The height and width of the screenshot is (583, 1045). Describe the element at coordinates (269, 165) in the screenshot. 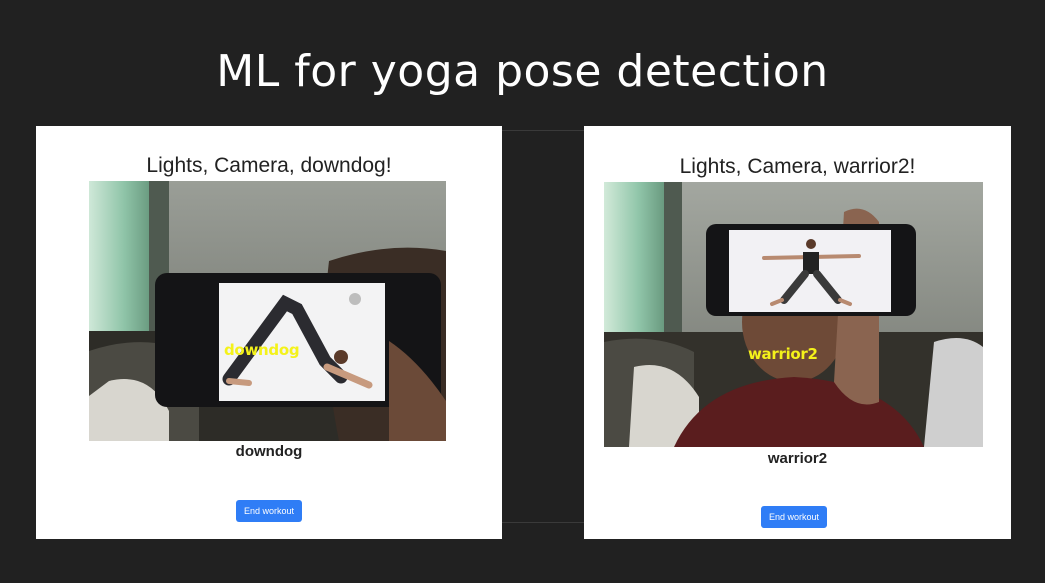

I see `panel-heading: Lights, Camera, downdog!` at that location.